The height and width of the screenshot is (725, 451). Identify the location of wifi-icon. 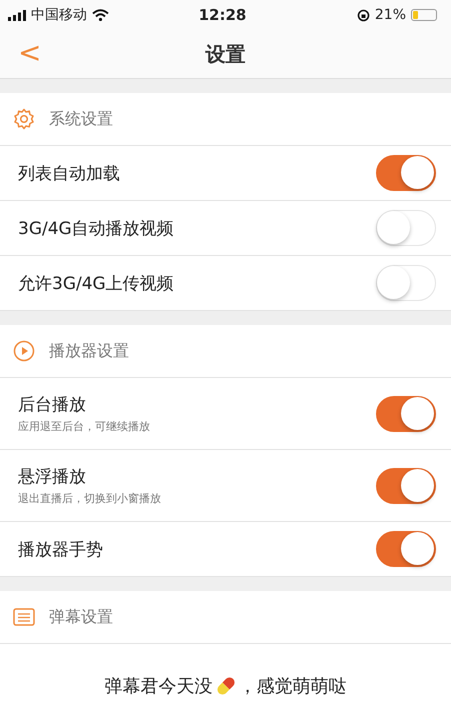
(100, 15).